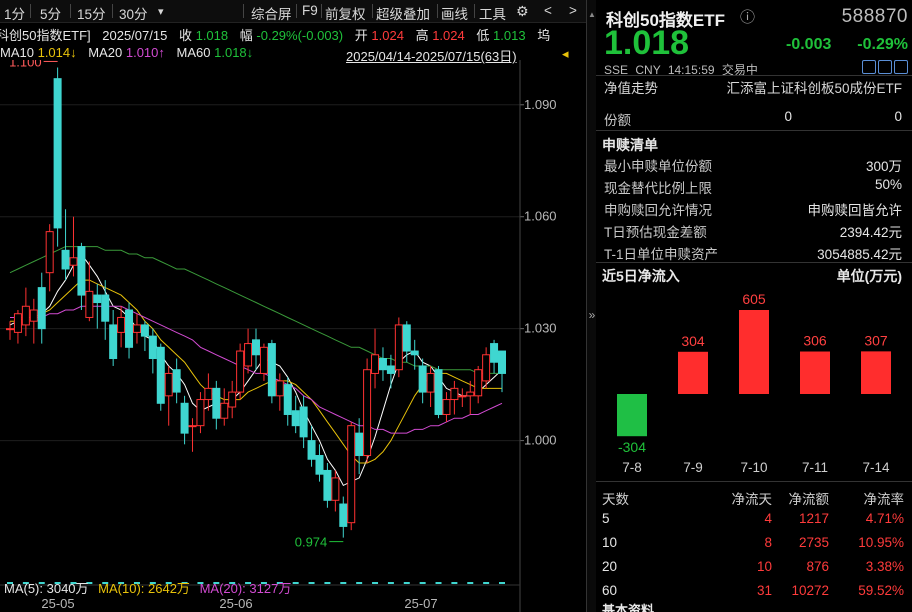 Image resolution: width=912 pixels, height=612 pixels. Describe the element at coordinates (448, 35) in the screenshot. I see `high-value: 1.024` at that location.